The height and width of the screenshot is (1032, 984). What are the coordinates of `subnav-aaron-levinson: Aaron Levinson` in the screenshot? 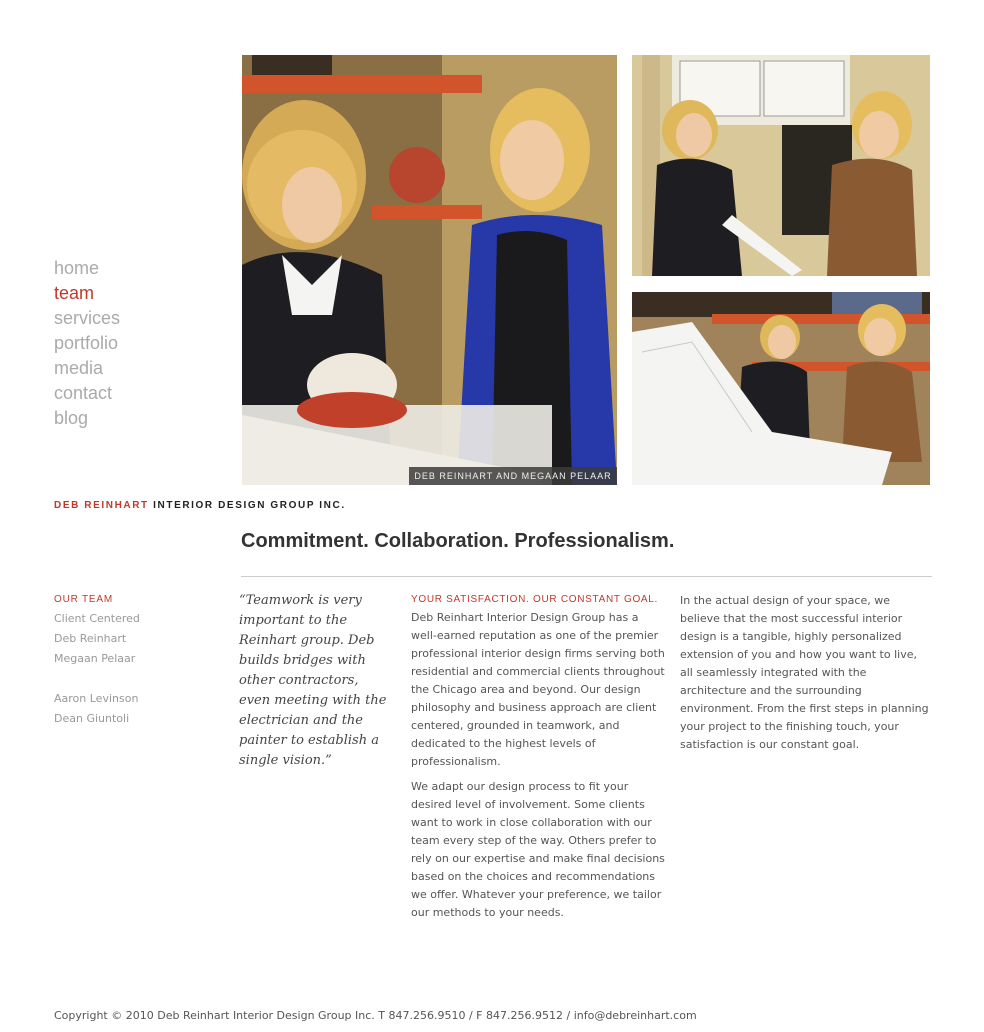 It's located at (96, 698).